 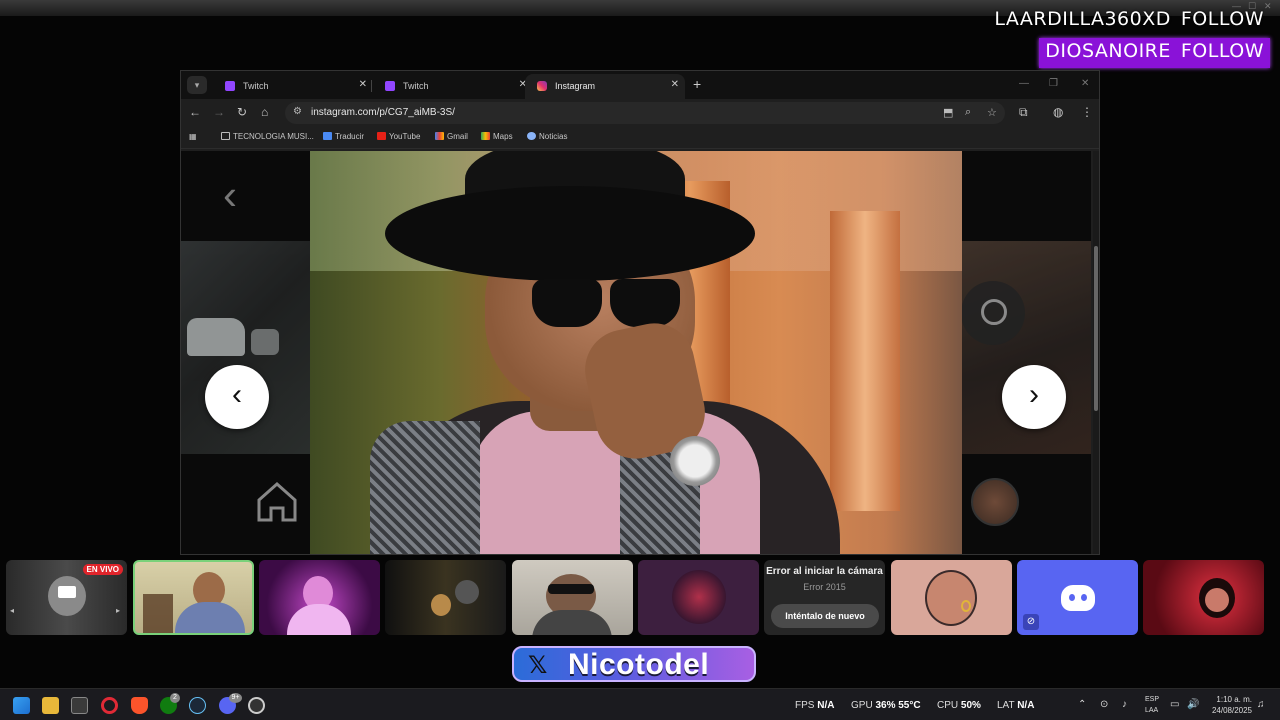 I want to click on social-handle: Nicotodel, so click(x=639, y=664).